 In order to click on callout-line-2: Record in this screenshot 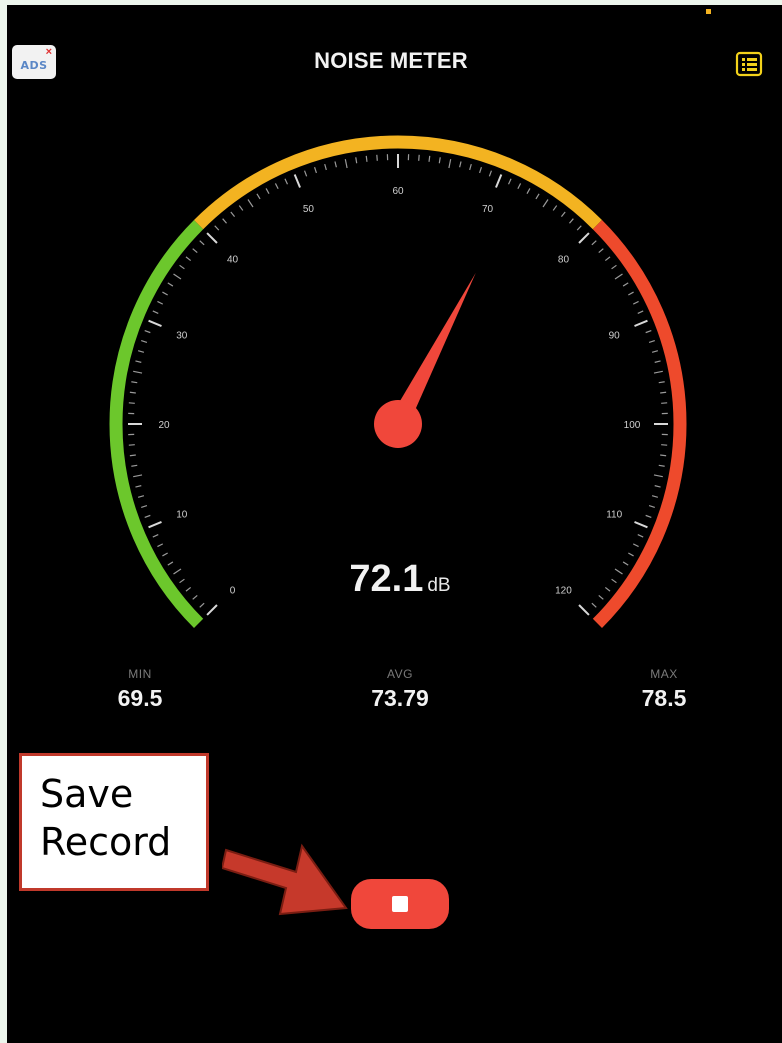, I will do `click(106, 842)`.